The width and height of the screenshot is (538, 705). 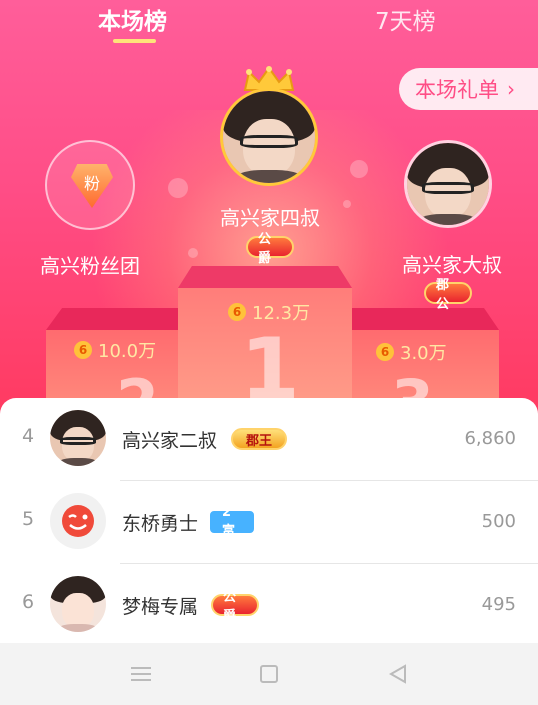 I want to click on list-item: 6 梦梅专属 公爵 495, so click(x=269, y=605).